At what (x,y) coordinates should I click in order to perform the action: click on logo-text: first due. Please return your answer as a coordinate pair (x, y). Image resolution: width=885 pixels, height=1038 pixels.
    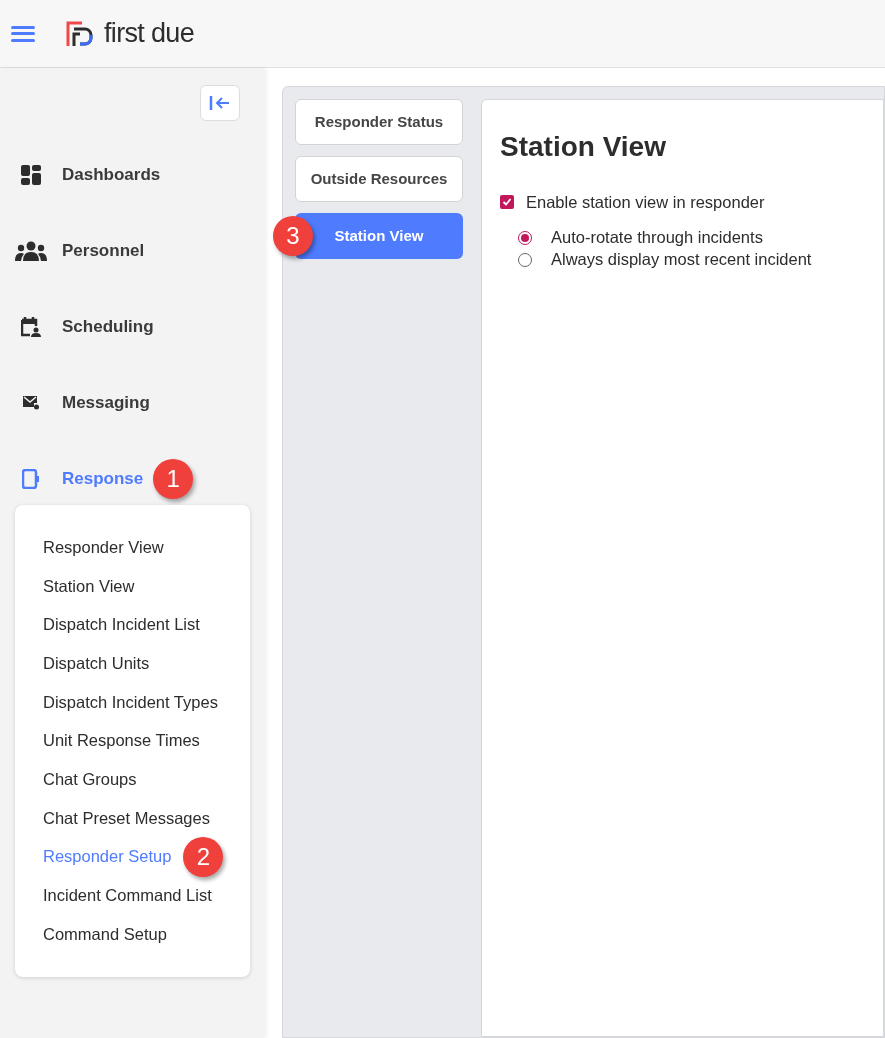
    Looking at the image, I should click on (149, 34).